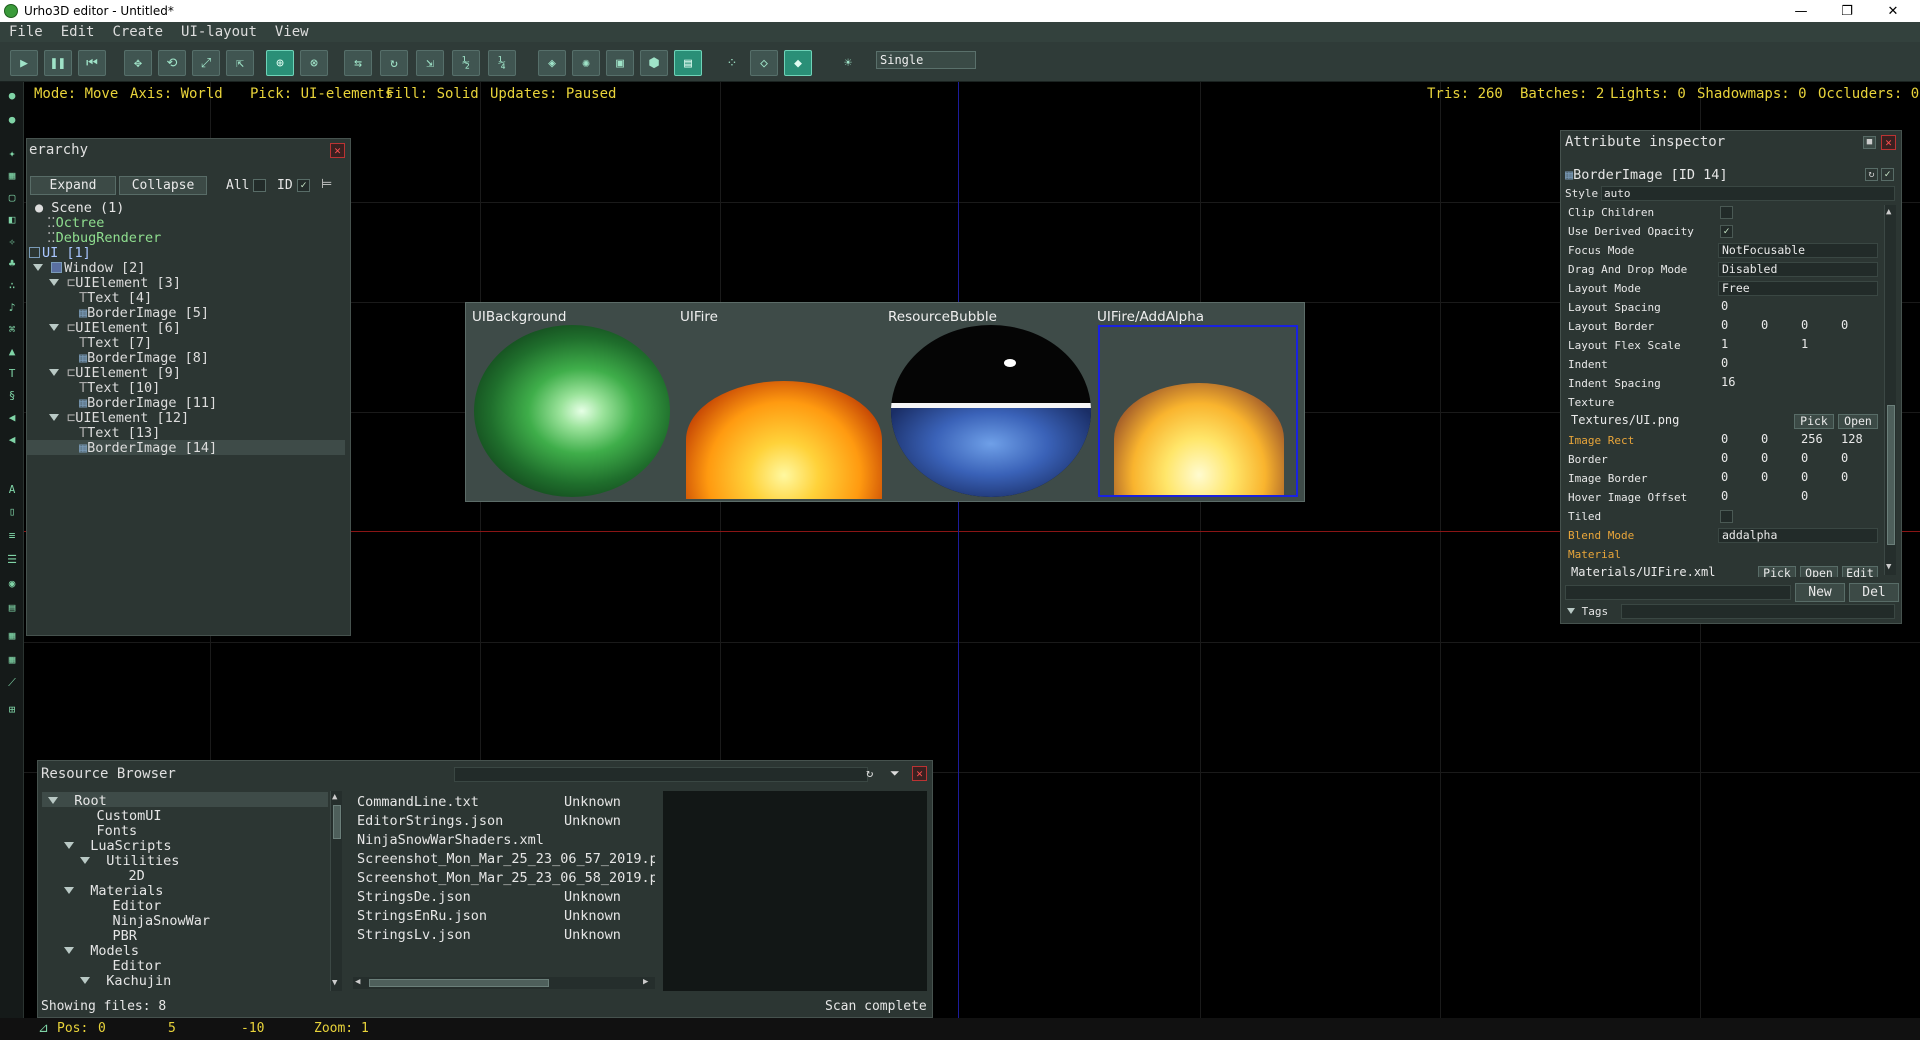 The height and width of the screenshot is (1040, 1920). Describe the element at coordinates (1798, 288) in the screenshot. I see `attribute-field: Free` at that location.